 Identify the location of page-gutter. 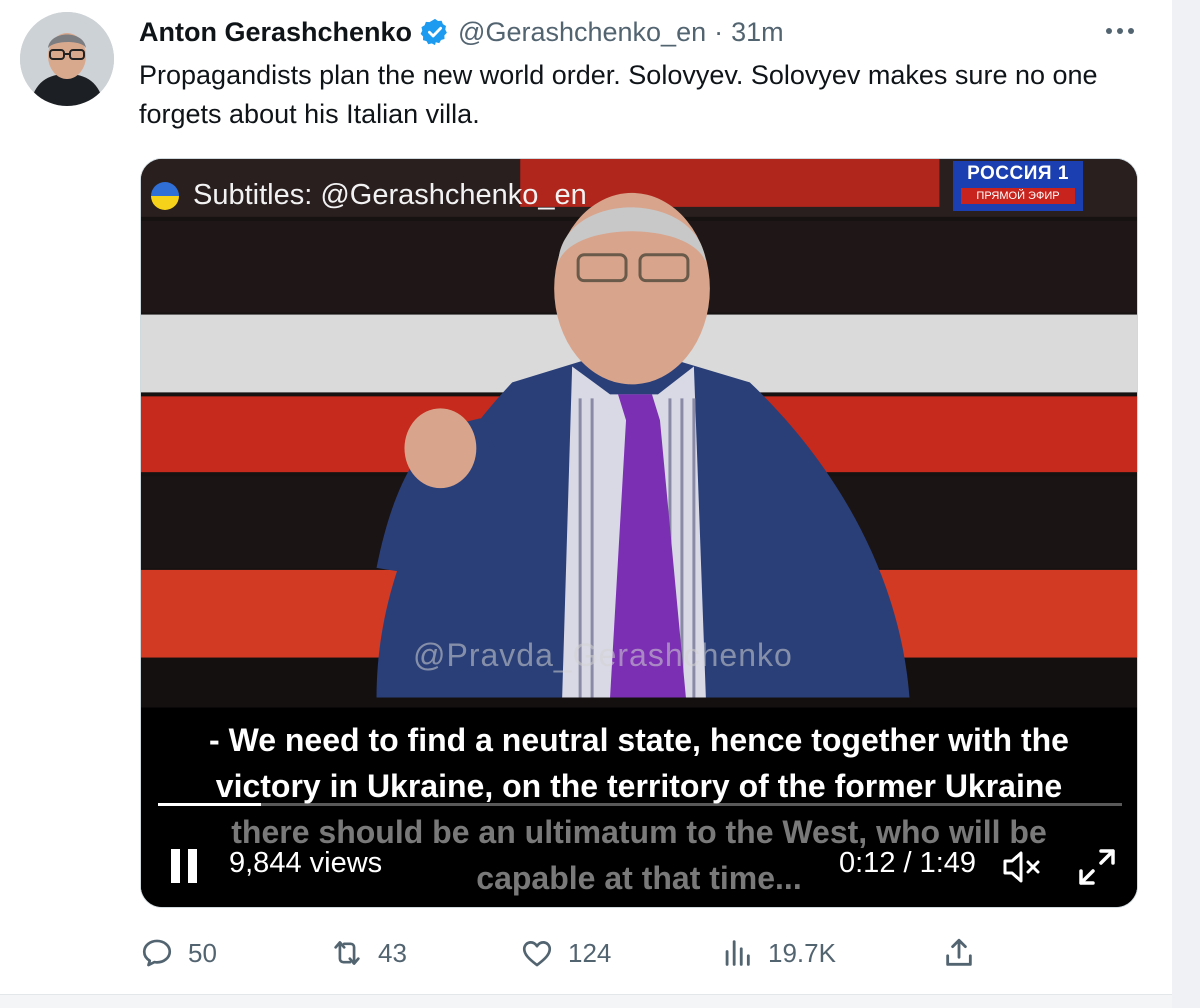
(1186, 504).